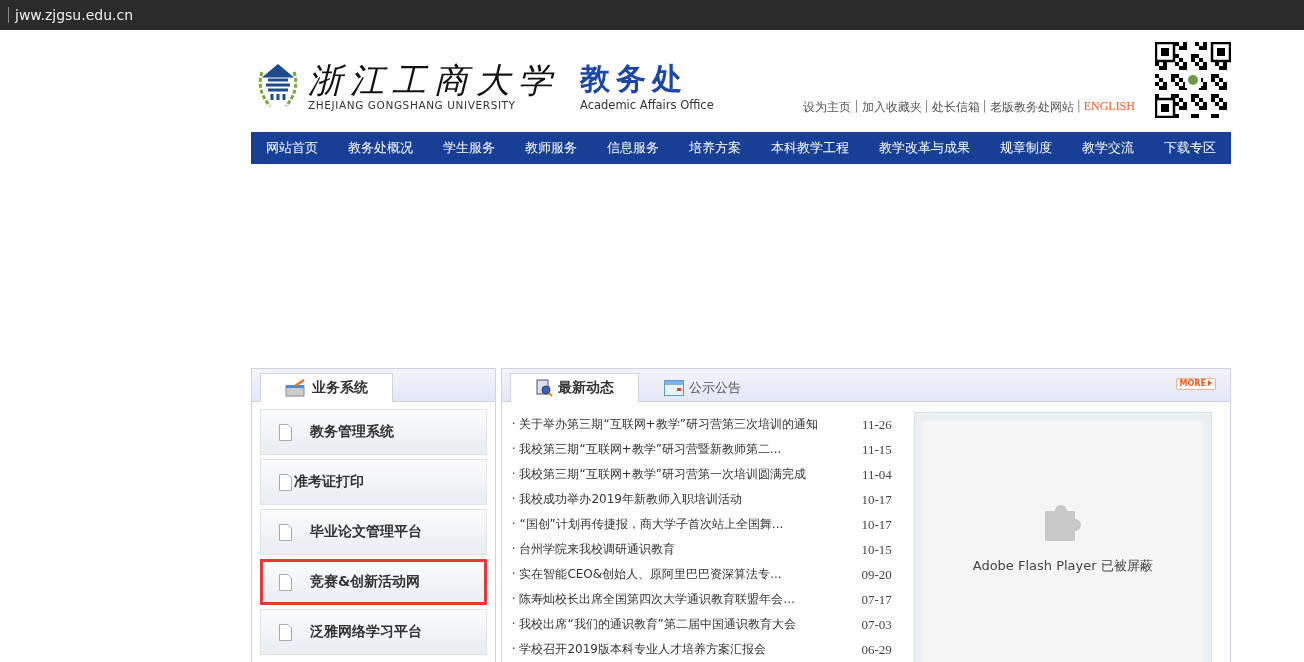  I want to click on nav-link: 培养方案, so click(715, 148).